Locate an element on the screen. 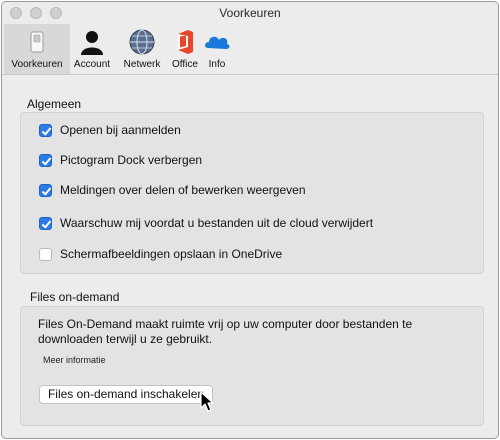  switch-icon is located at coordinates (37, 42).